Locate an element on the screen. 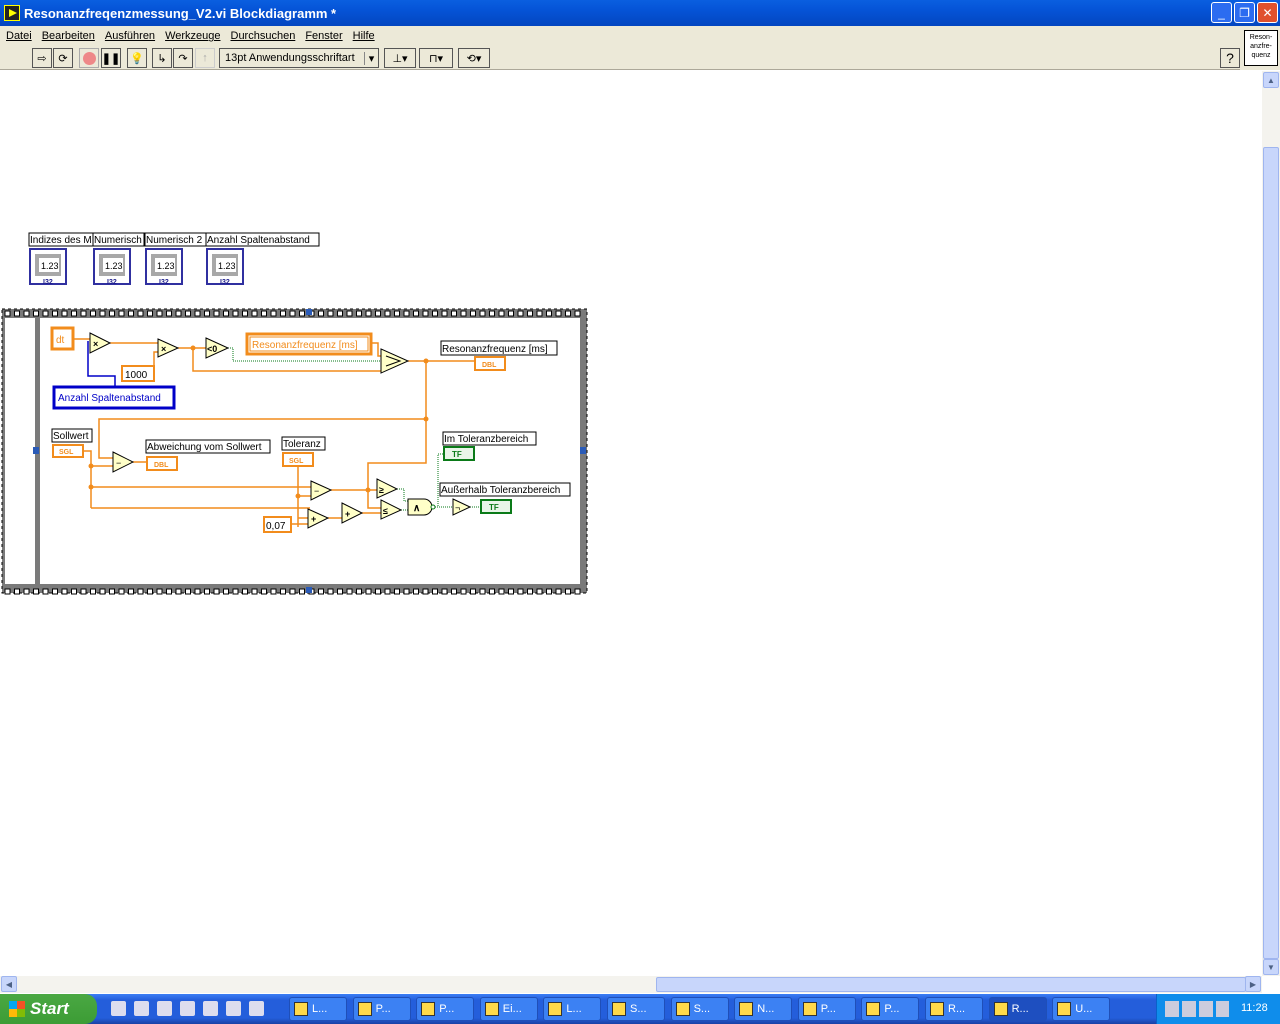 The width and height of the screenshot is (1280, 1024). resonanzfrequenz-local-variable: Resonanzfrequenz [ms] is located at coordinates (309, 344).